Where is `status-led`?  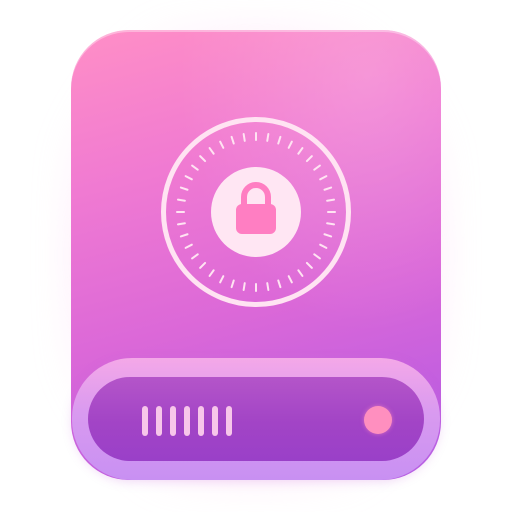 status-led is located at coordinates (378, 420).